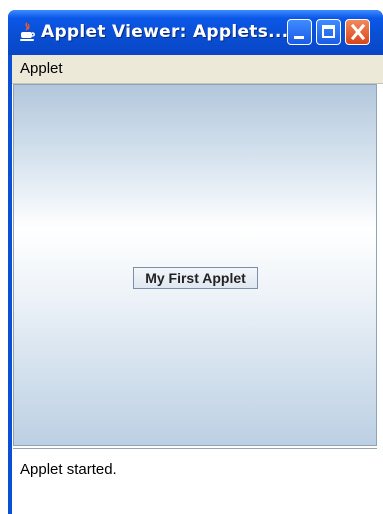 Image resolution: width=383 pixels, height=514 pixels. What do you see at coordinates (299, 37) in the screenshot?
I see `minimize-icon` at bounding box center [299, 37].